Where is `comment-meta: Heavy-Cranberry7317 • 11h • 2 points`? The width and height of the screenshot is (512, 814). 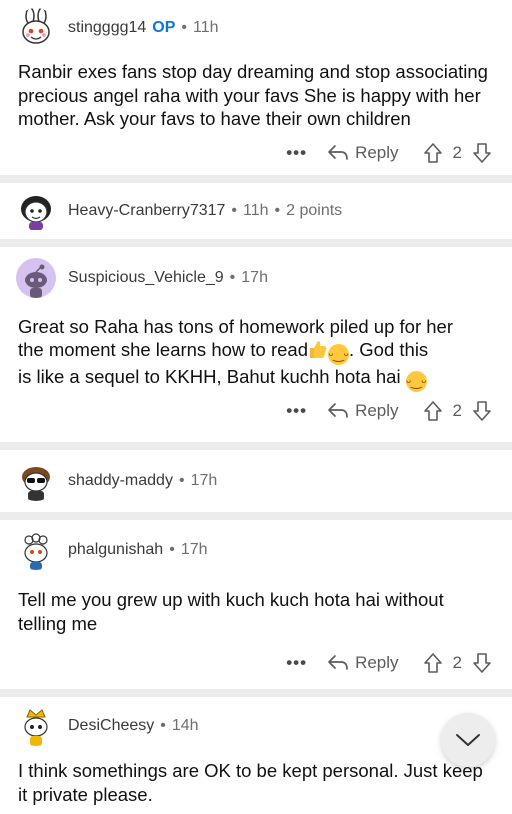
comment-meta: Heavy-Cranberry7317 • 11h • 2 points is located at coordinates (205, 211).